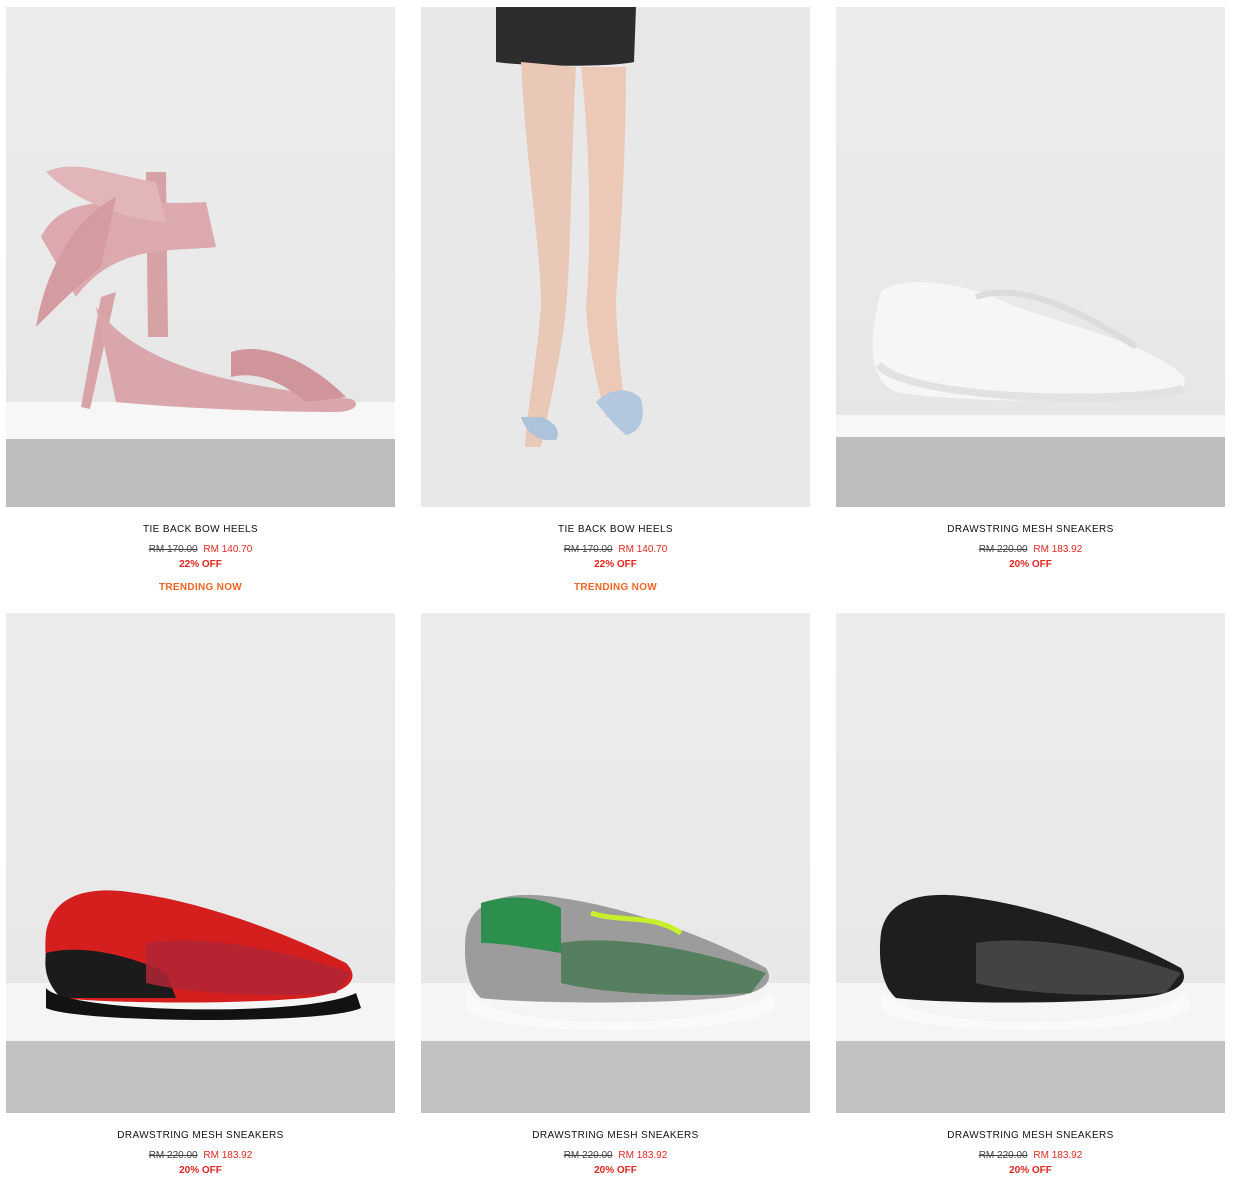 Image resolution: width=1235 pixels, height=1189 pixels. What do you see at coordinates (200, 1001) in the screenshot?
I see `red-leopard-sneaker-image` at bounding box center [200, 1001].